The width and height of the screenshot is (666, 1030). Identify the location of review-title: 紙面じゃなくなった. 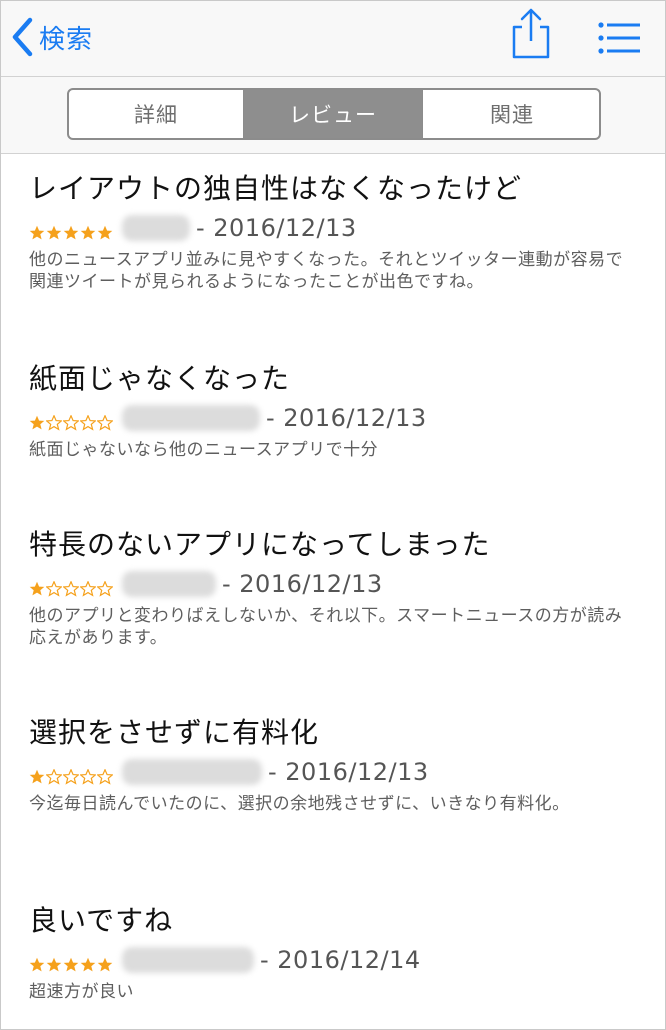
(160, 378).